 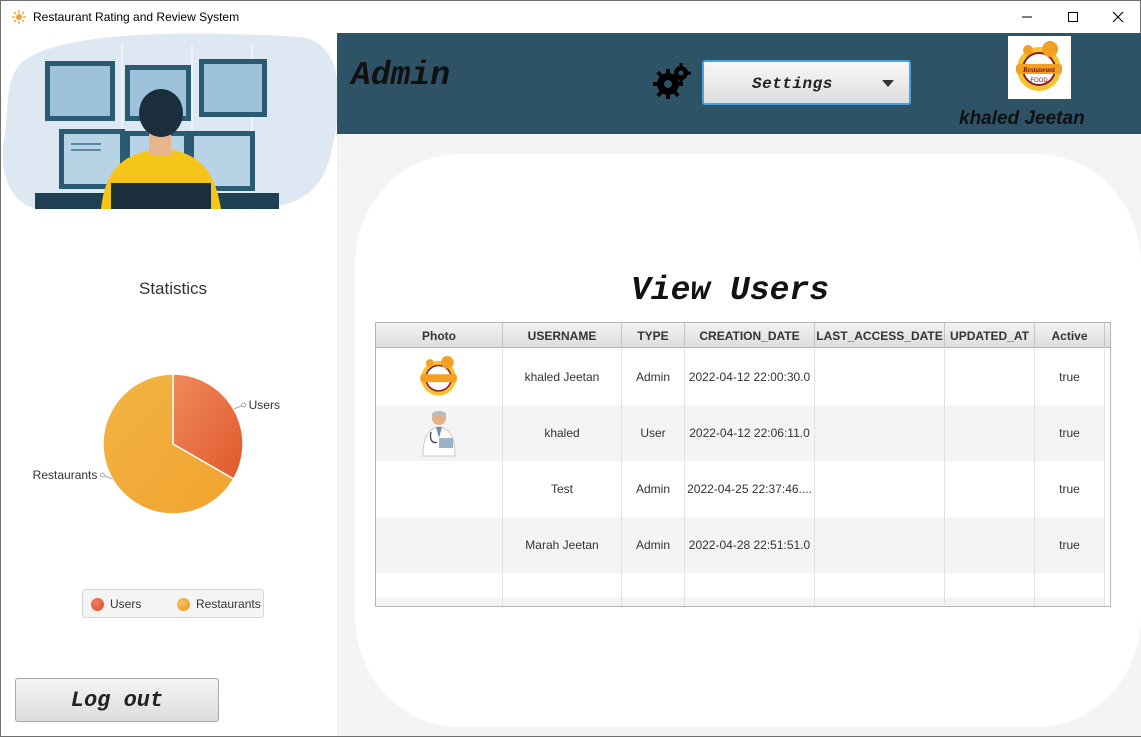 What do you see at coordinates (97, 604) in the screenshot?
I see `legend-dot-users` at bounding box center [97, 604].